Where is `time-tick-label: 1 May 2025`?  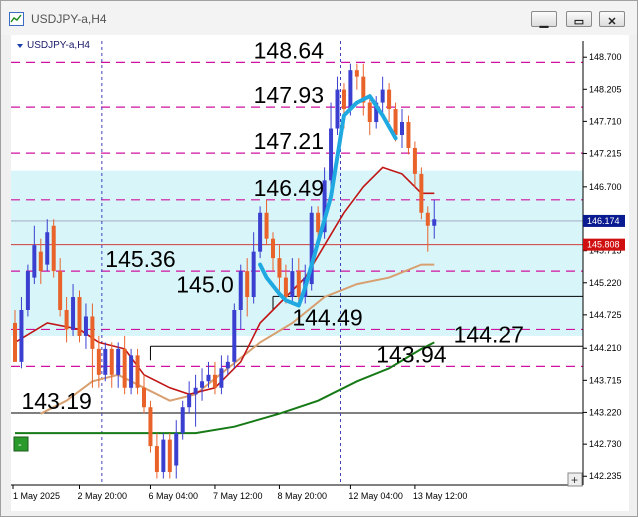
time-tick-label: 1 May 2025 is located at coordinates (36, 496).